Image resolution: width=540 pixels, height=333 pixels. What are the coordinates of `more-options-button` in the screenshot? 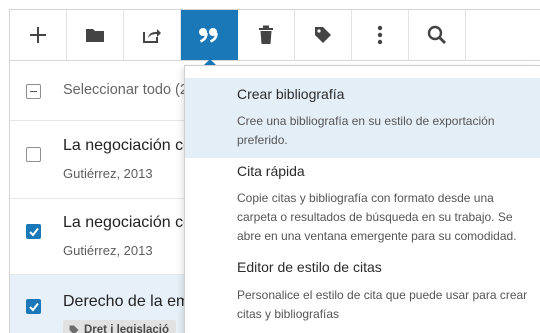 It's located at (380, 35).